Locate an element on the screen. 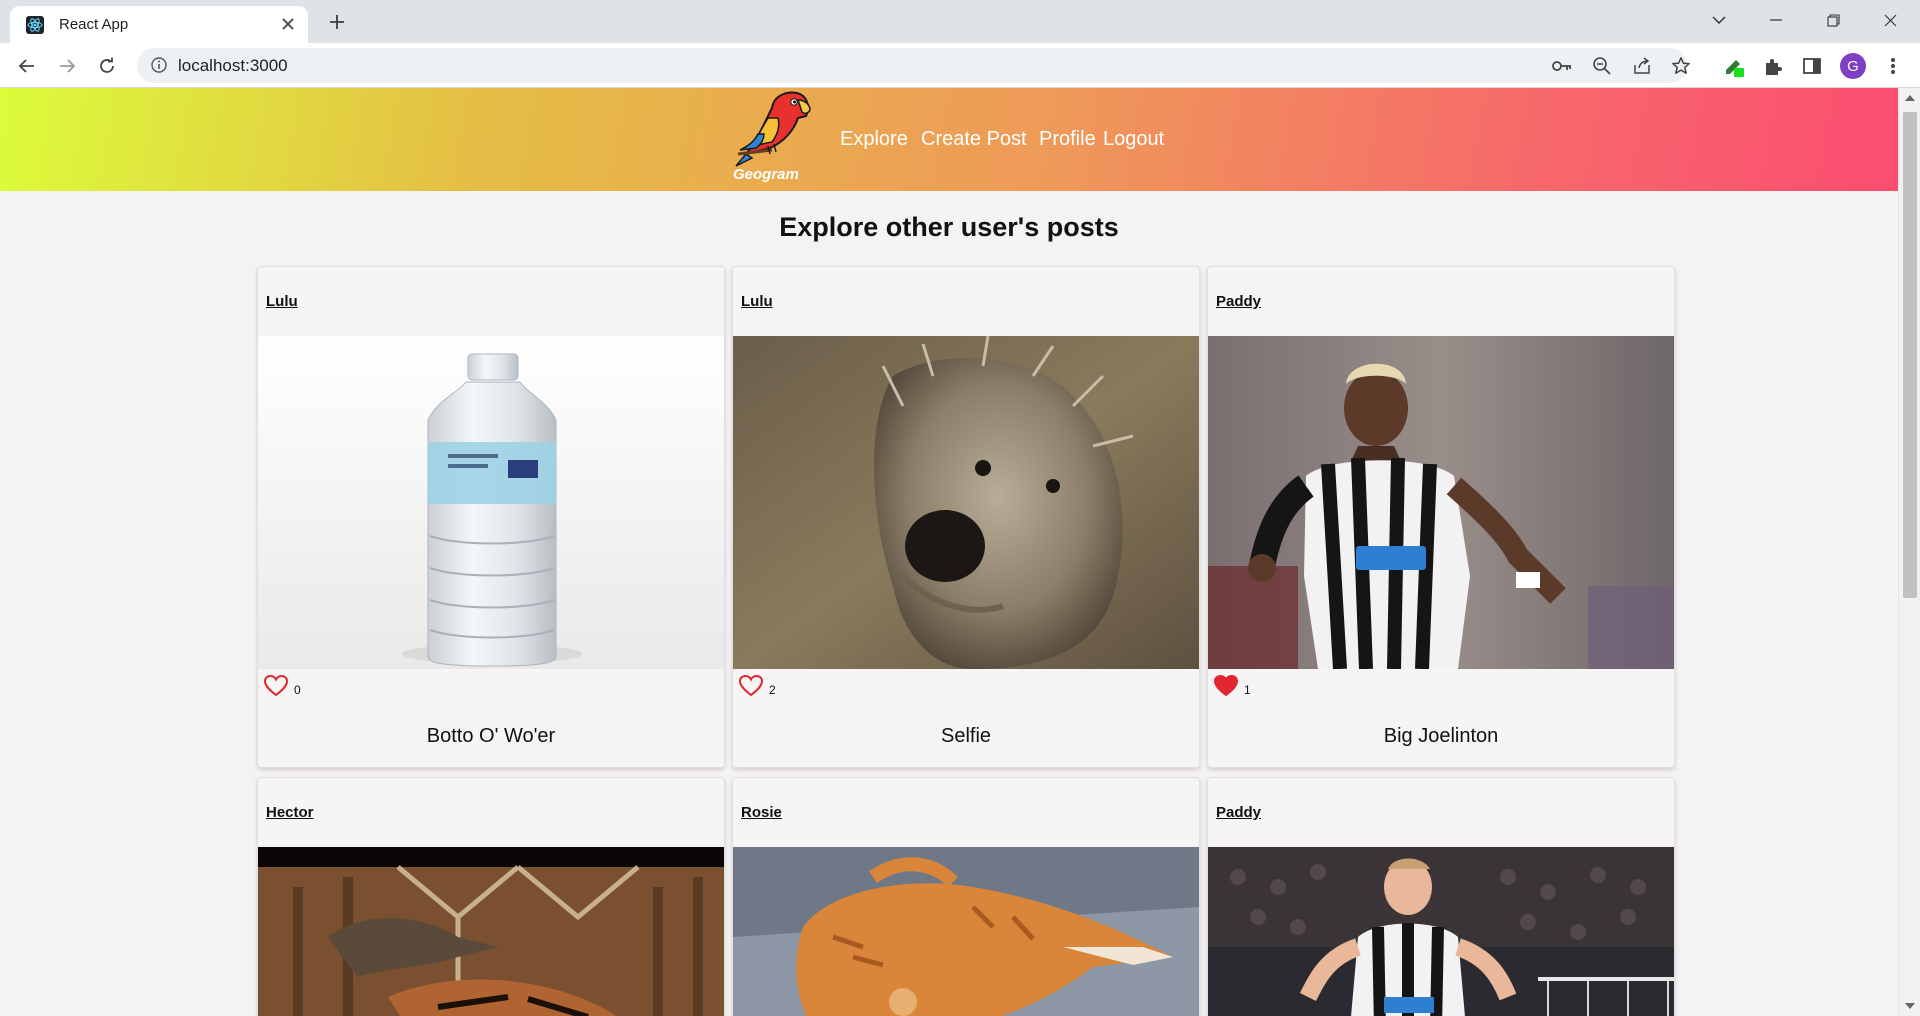  post-username: Hector is located at coordinates (290, 812).